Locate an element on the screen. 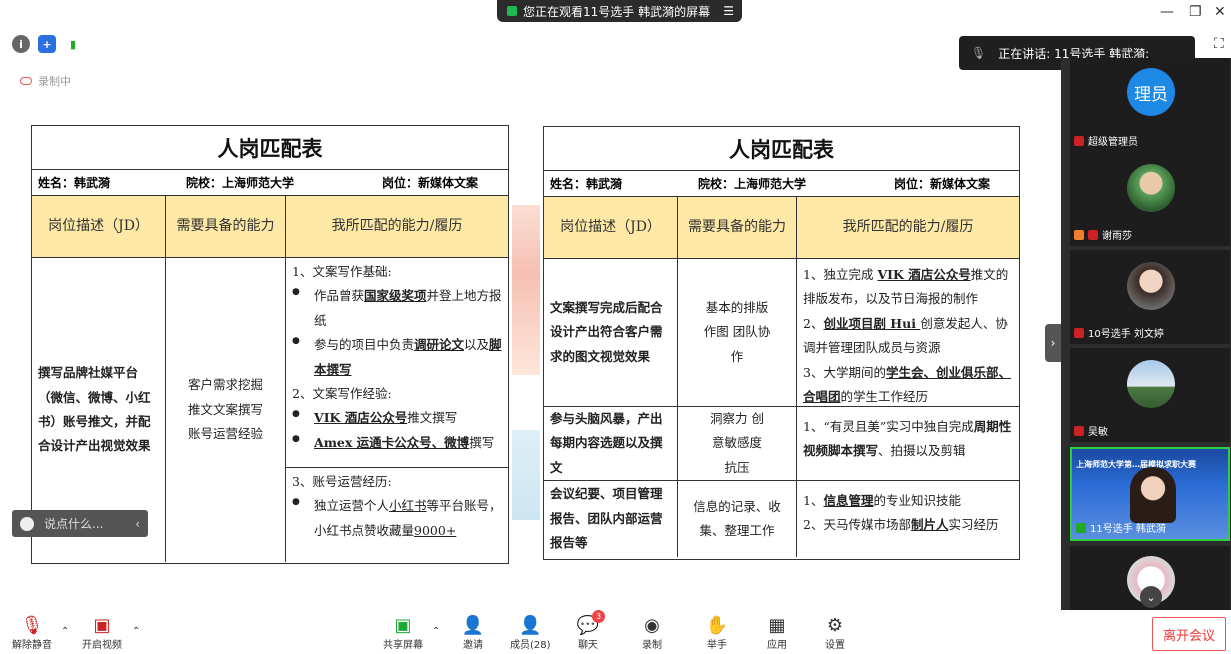 The width and height of the screenshot is (1231, 654). share-screen-icon: ▣ is located at coordinates (403, 625).